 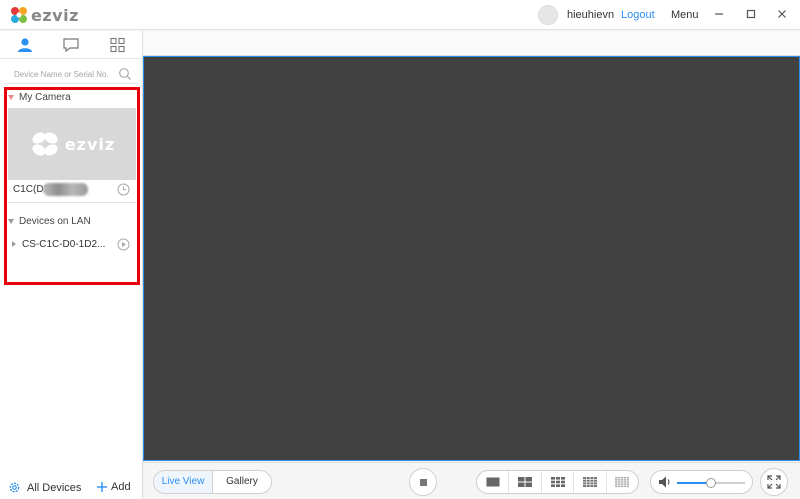 What do you see at coordinates (400, 15) in the screenshot?
I see `title-bar: ezviz hieuhievn Logout Menu` at bounding box center [400, 15].